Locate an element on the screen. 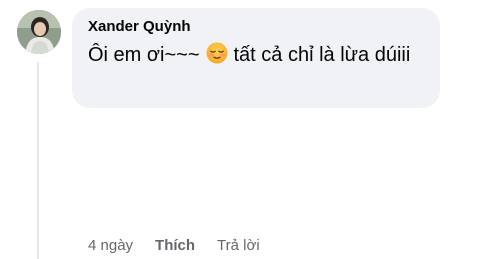 Image resolution: width=500 pixels, height=259 pixels. comment-actions: 4 ngày Thích Trả lời is located at coordinates (174, 245).